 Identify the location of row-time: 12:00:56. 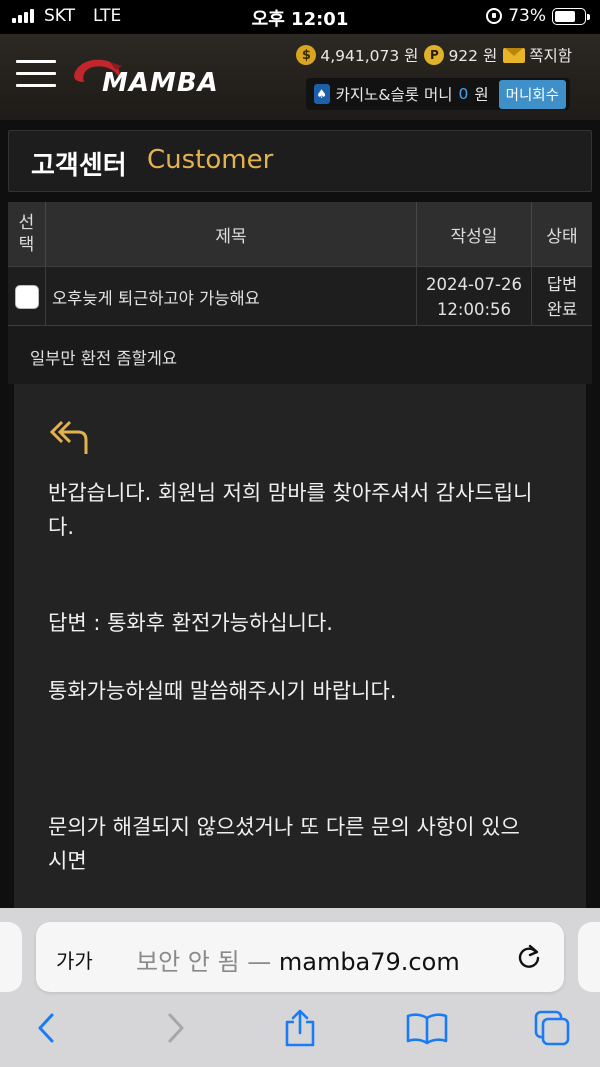
(474, 309).